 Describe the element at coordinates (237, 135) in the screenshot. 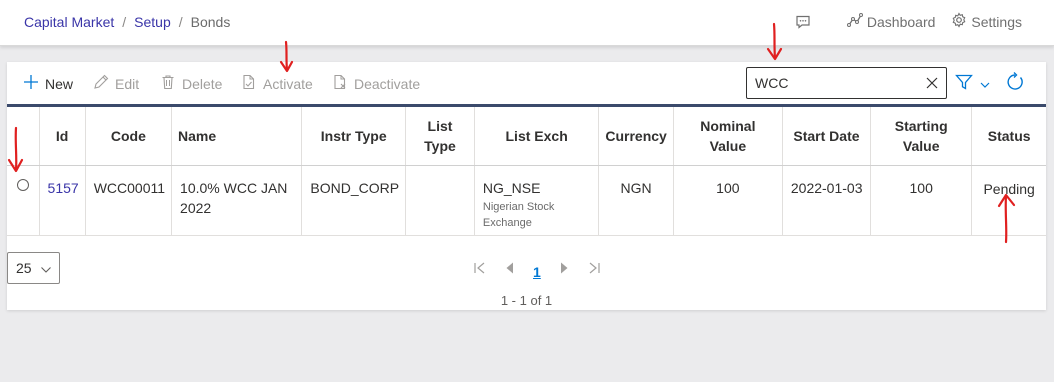

I see `column-header-name: Name` at that location.